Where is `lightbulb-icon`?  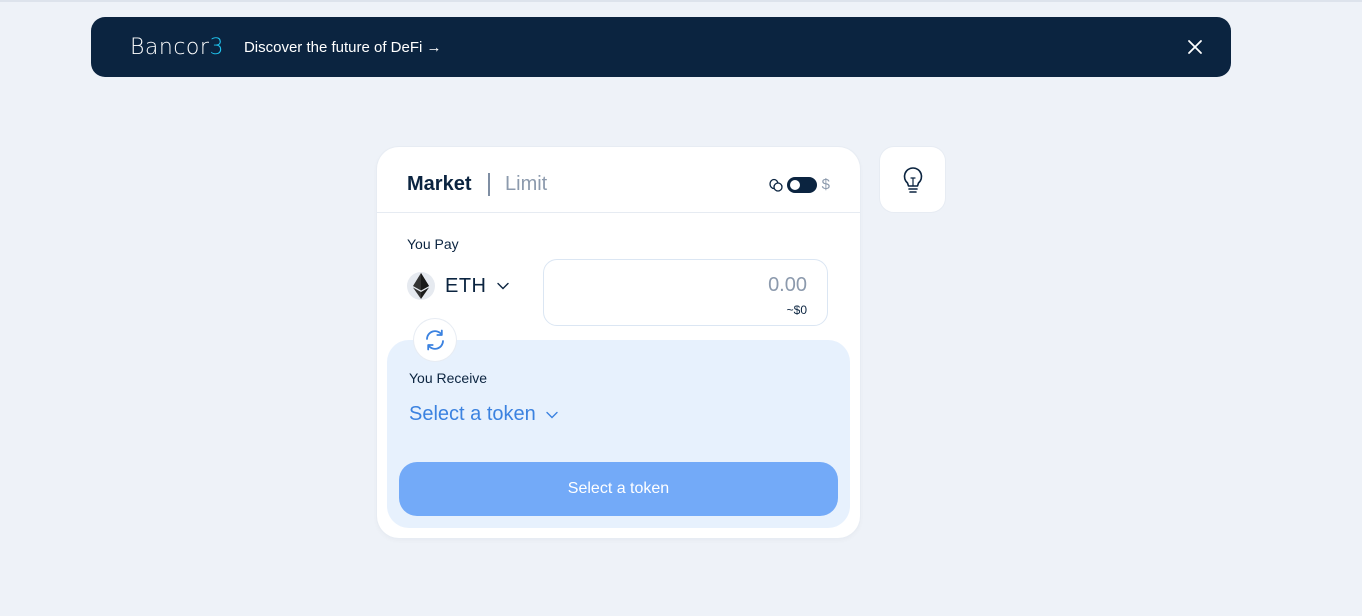
lightbulb-icon is located at coordinates (912, 179).